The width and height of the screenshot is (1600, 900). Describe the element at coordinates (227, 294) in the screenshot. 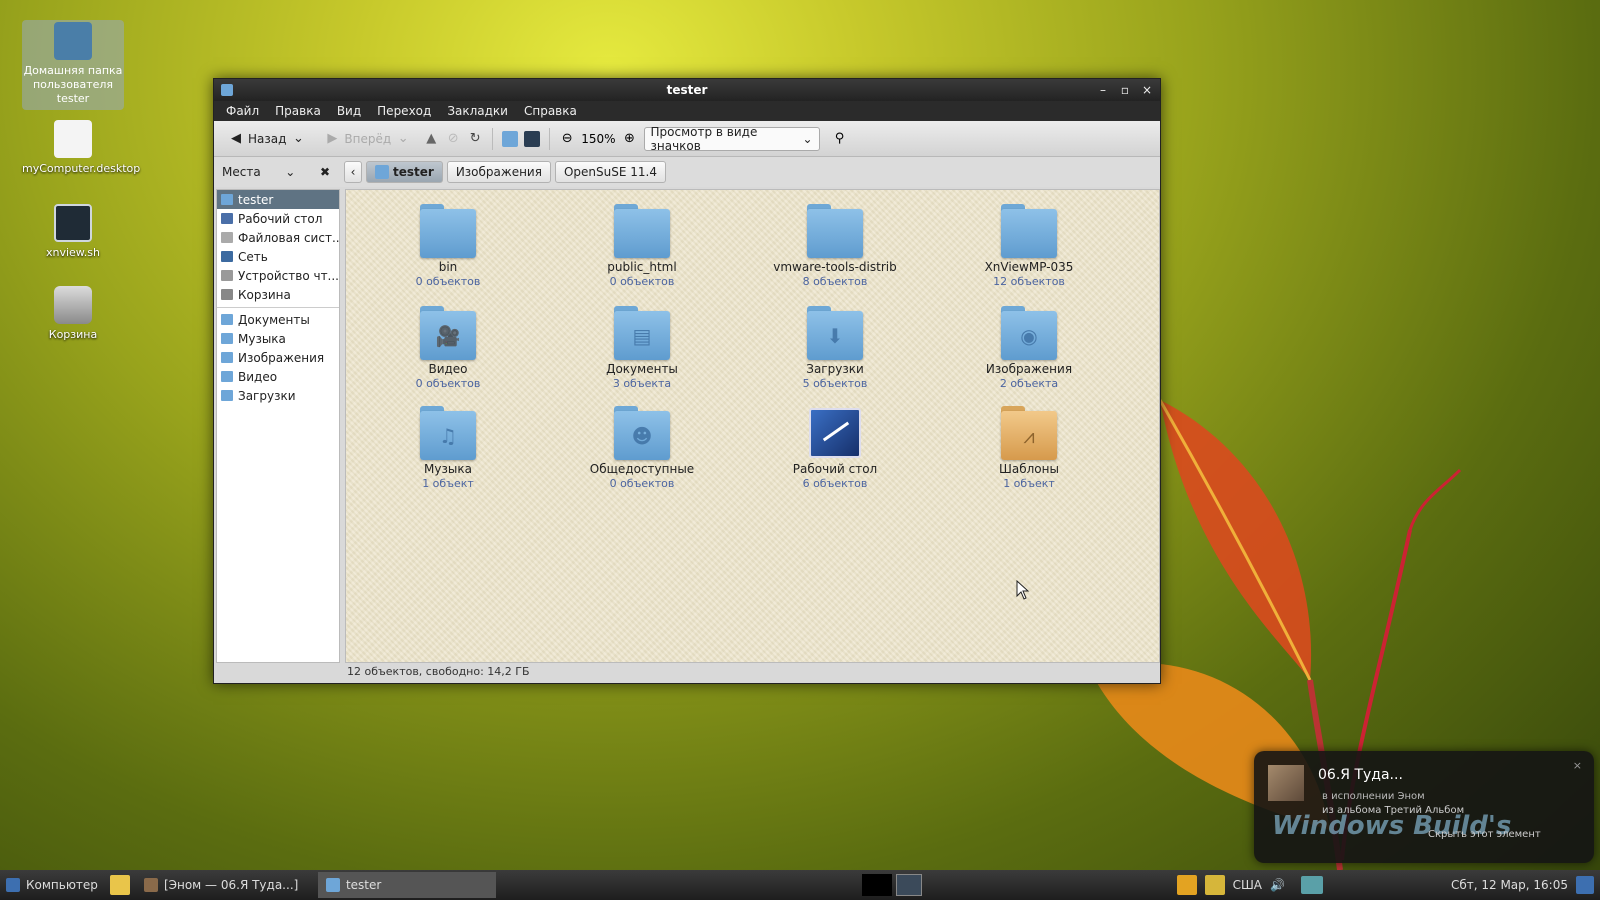

I see `trash-icon` at that location.